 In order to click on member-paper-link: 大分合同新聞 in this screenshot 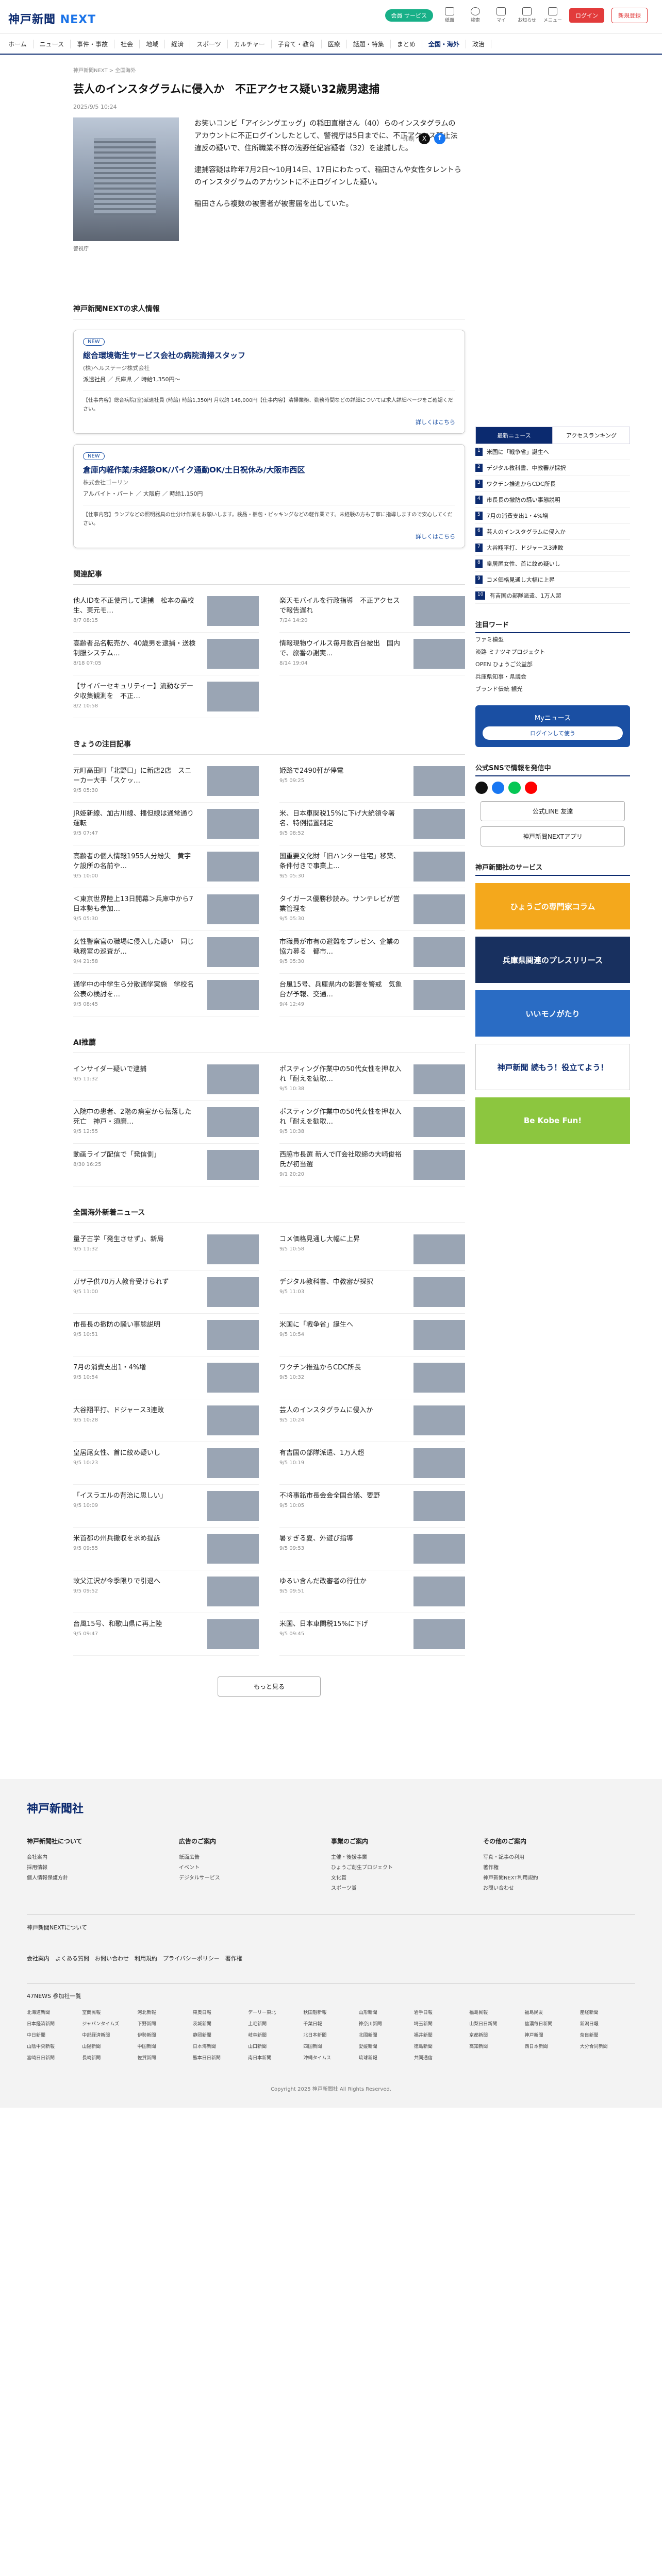, I will do `click(607, 2047)`.